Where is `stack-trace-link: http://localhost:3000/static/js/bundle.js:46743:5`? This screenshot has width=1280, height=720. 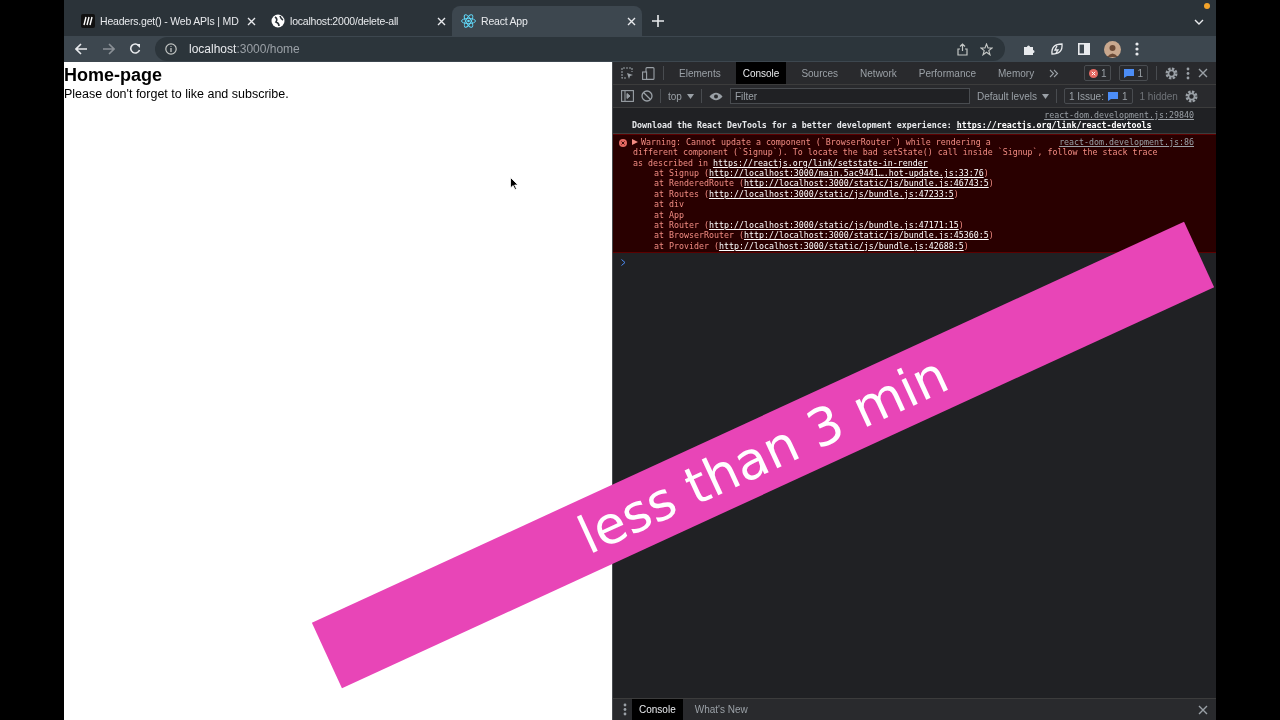 stack-trace-link: http://localhost:3000/static/js/bundle.js:46743:5 is located at coordinates (866, 183).